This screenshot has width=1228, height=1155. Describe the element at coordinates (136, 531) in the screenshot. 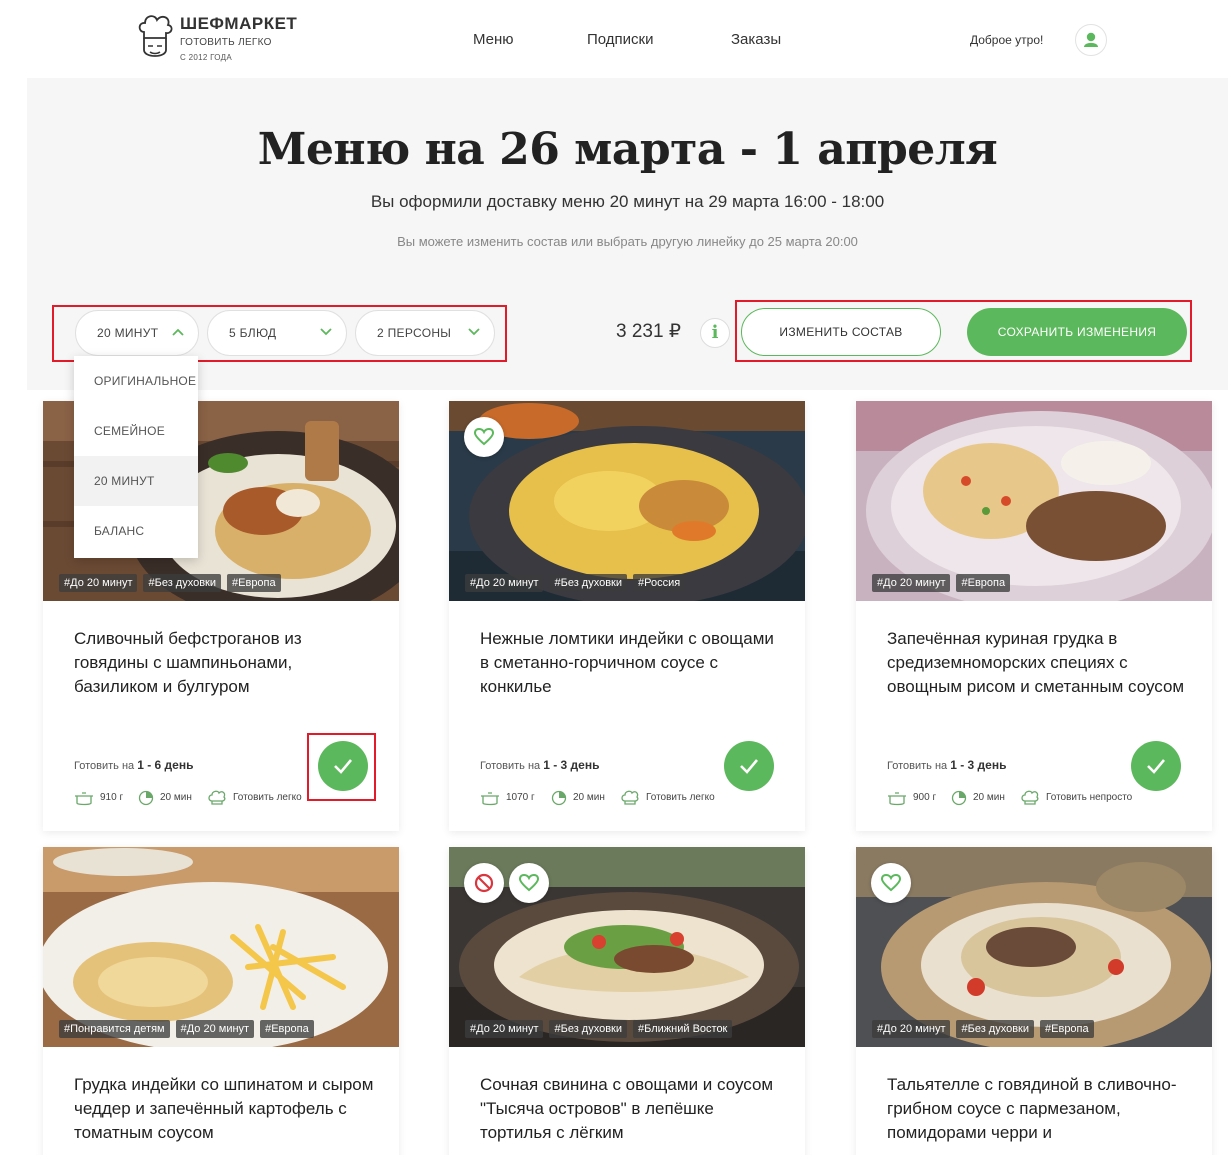

I see `dropdown-option: БАЛАНС` at that location.